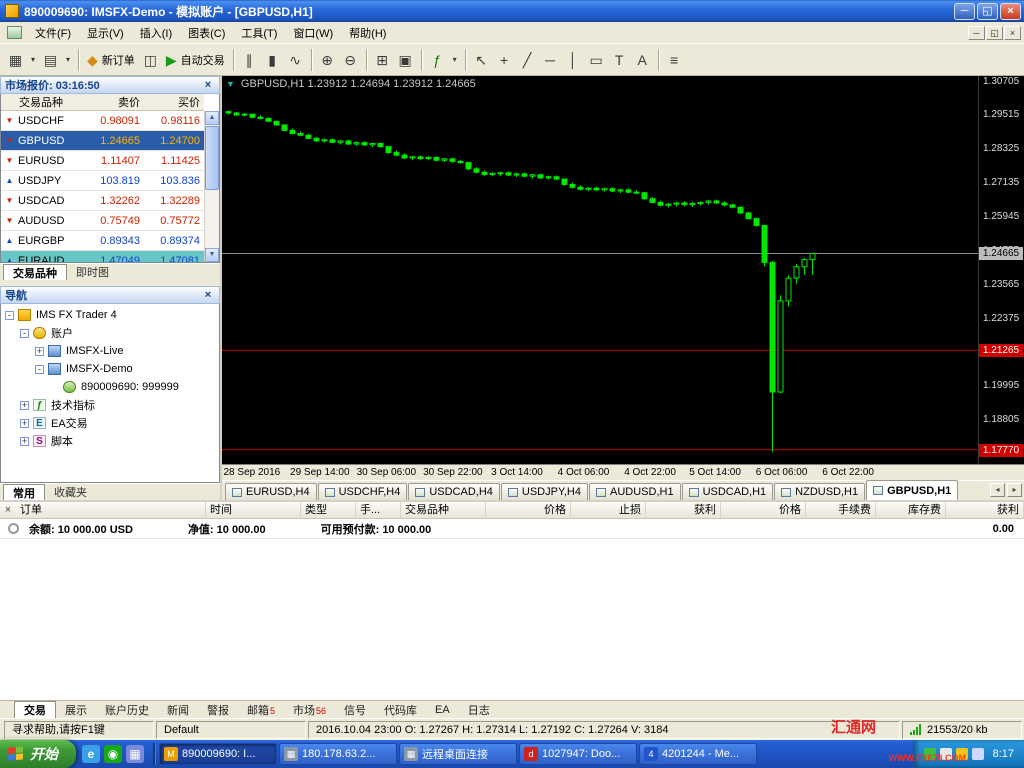 The image size is (1024, 768). Describe the element at coordinates (102, 221) in the screenshot. I see `market-watch-row-AUDUSD: ▼ AUDUSD 0.75749 0.75772` at that location.